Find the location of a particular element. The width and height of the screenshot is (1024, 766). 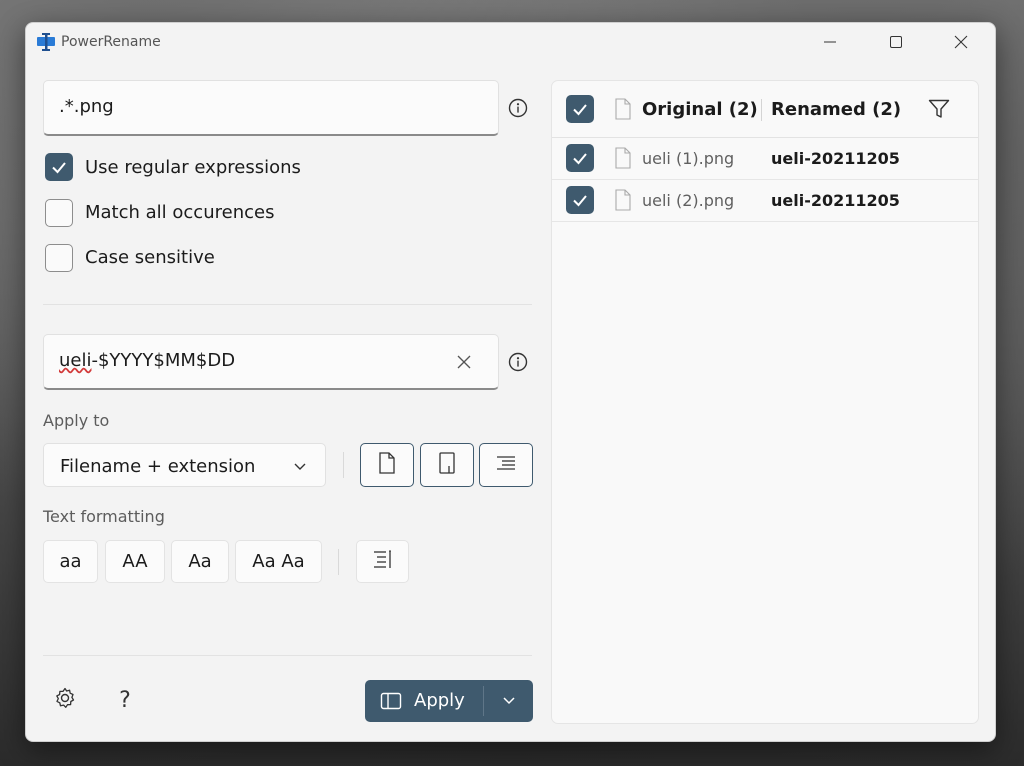

apply-to-selected: Filename + extension is located at coordinates (158, 466).